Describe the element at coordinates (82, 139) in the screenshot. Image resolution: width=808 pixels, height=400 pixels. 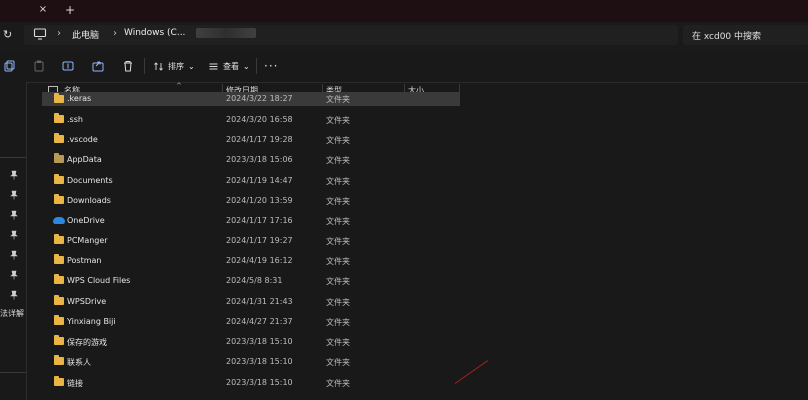
I see `file-name: .vscode` at that location.